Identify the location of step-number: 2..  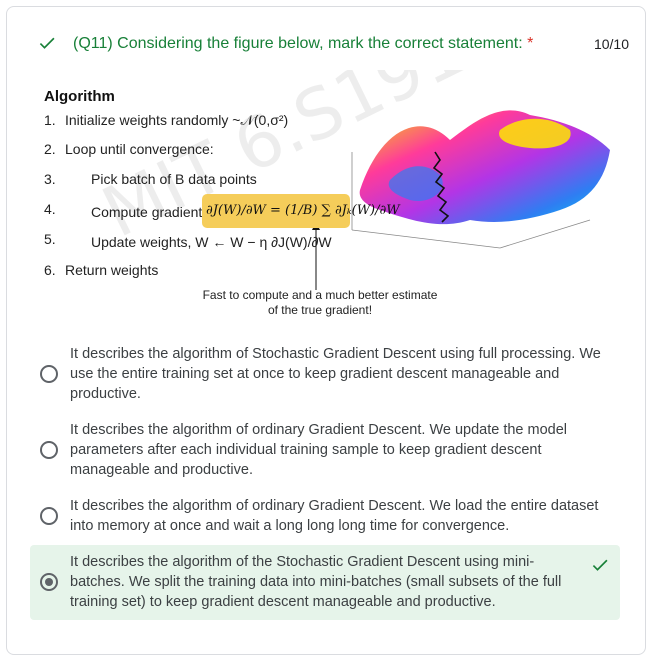
(50, 149).